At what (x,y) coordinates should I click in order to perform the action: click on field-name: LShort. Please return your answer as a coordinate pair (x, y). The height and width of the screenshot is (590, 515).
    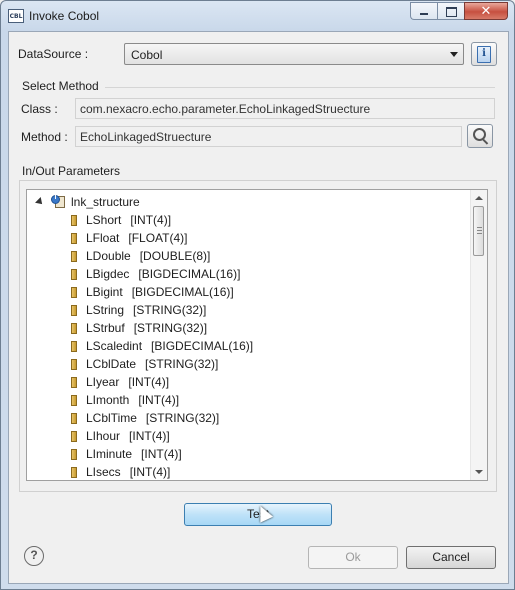
    Looking at the image, I should click on (104, 220).